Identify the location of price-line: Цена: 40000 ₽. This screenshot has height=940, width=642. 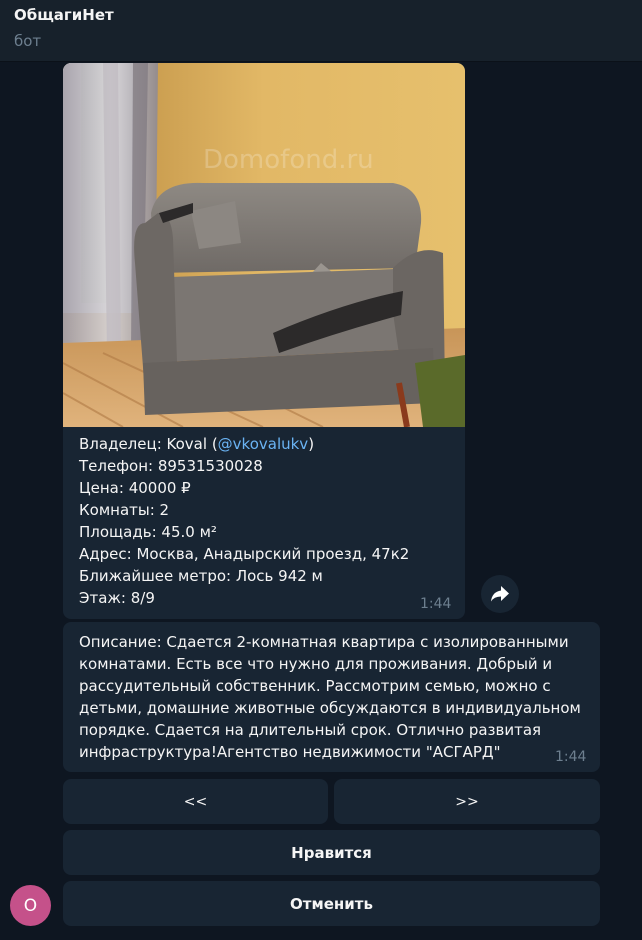
(135, 488).